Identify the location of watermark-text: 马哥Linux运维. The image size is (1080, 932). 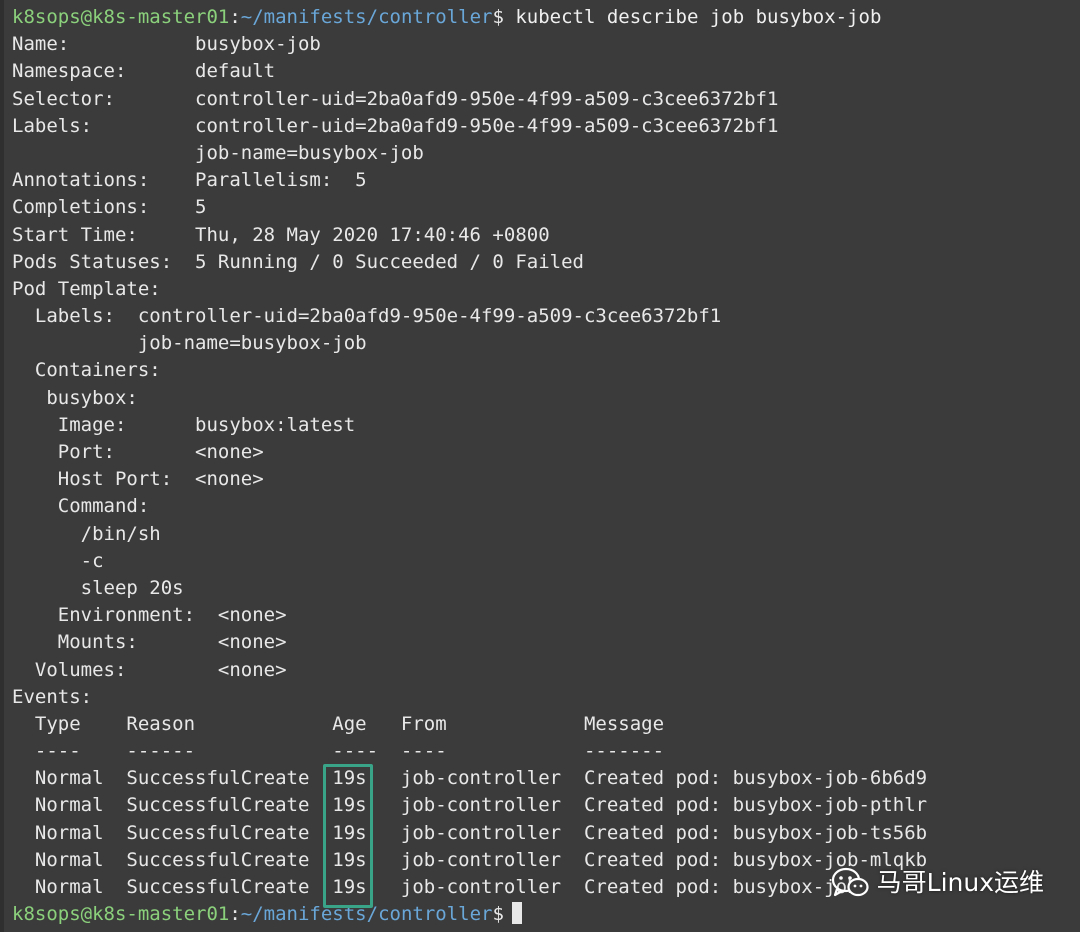
(960, 883).